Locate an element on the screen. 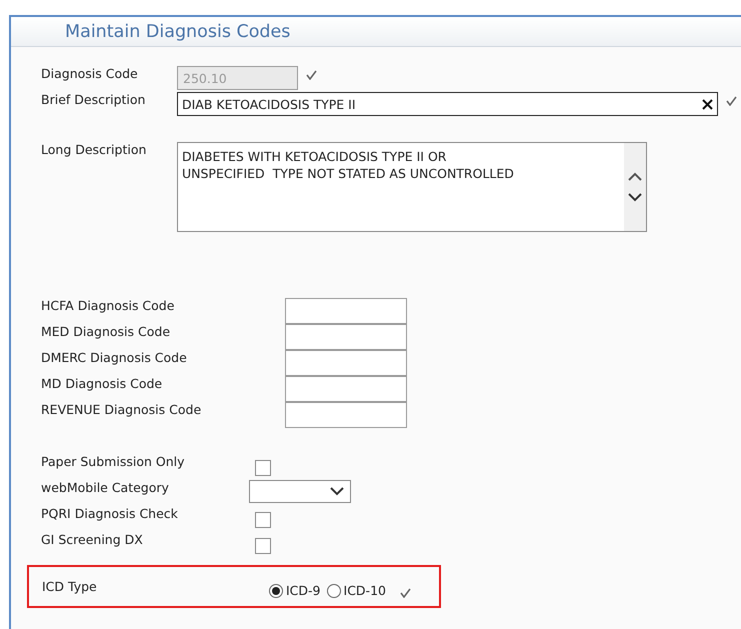 This screenshot has width=741, height=629. radio-label: ICD-9 is located at coordinates (303, 590).